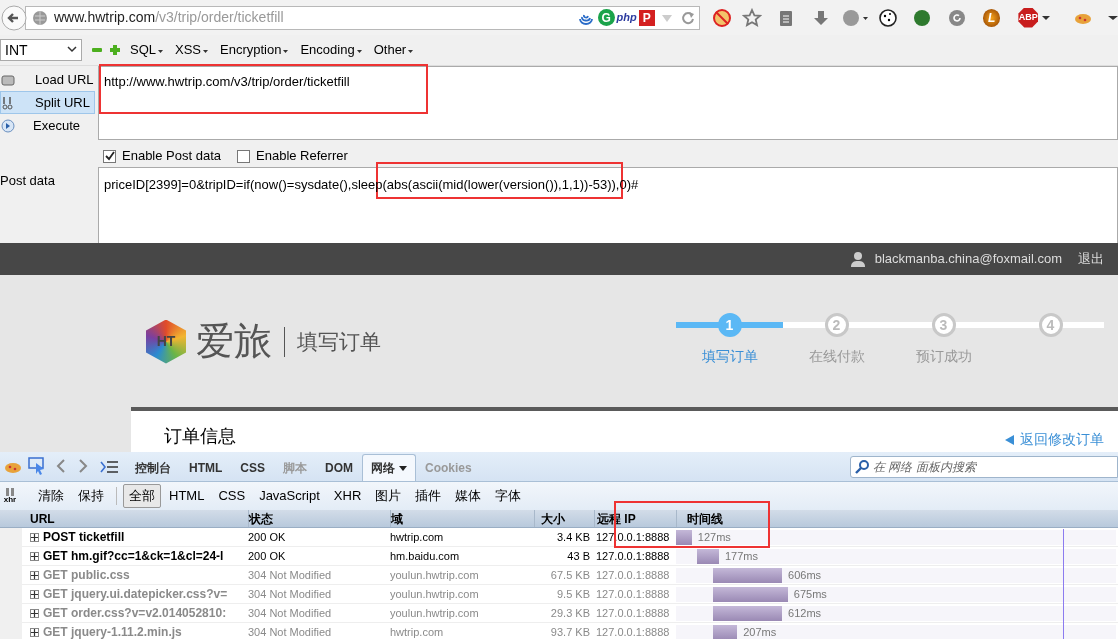 The width and height of the screenshot is (1118, 639). What do you see at coordinates (389, 467) in the screenshot?
I see `panel-tab: 网络` at bounding box center [389, 467].